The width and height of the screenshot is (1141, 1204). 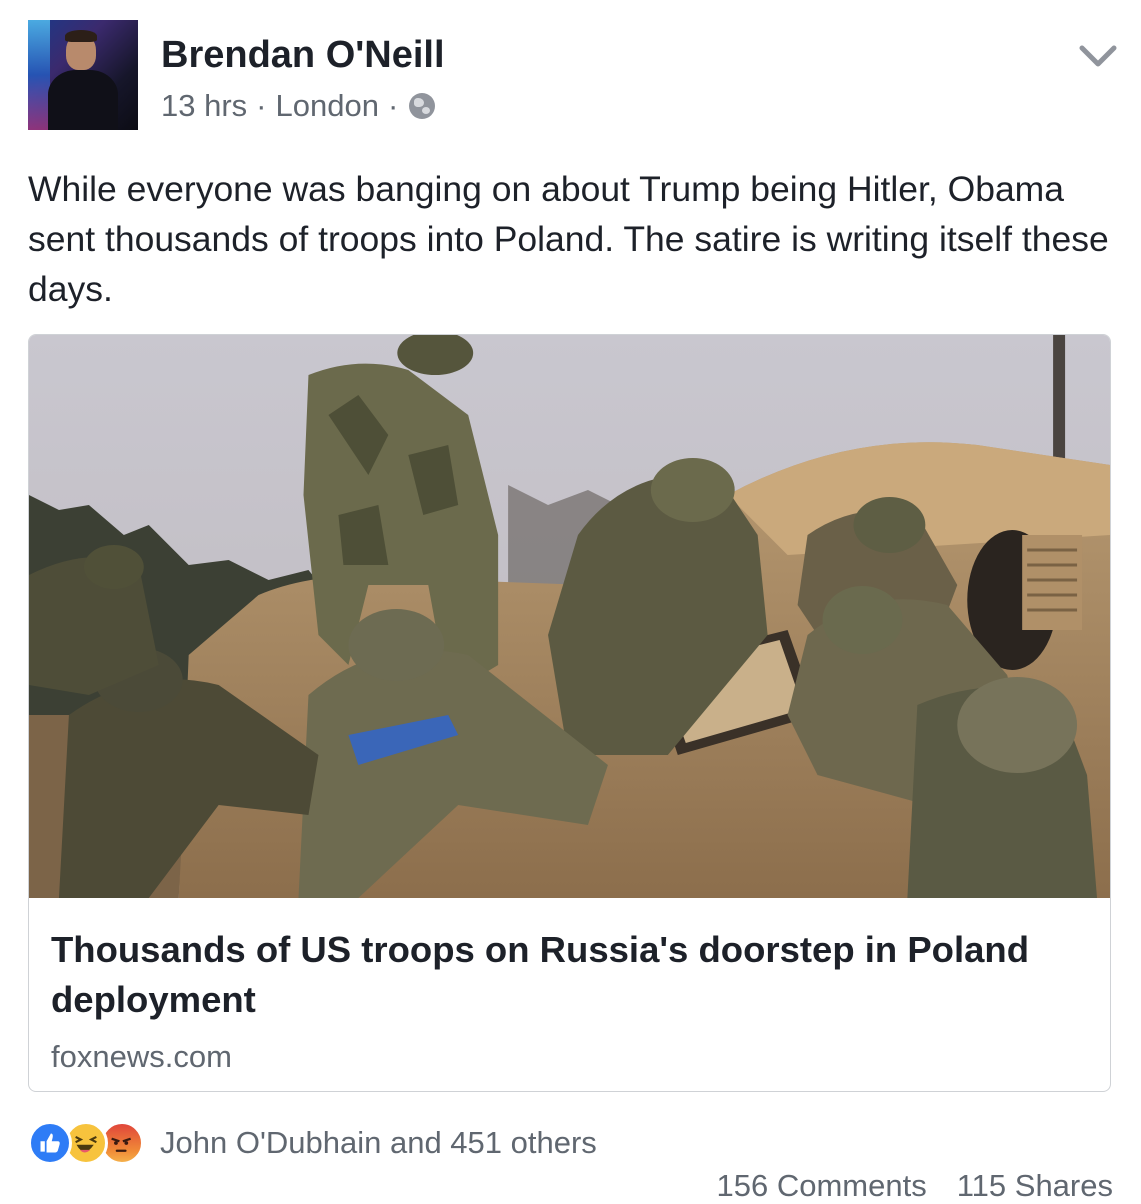 I want to click on avatar-hair, so click(x=81, y=36).